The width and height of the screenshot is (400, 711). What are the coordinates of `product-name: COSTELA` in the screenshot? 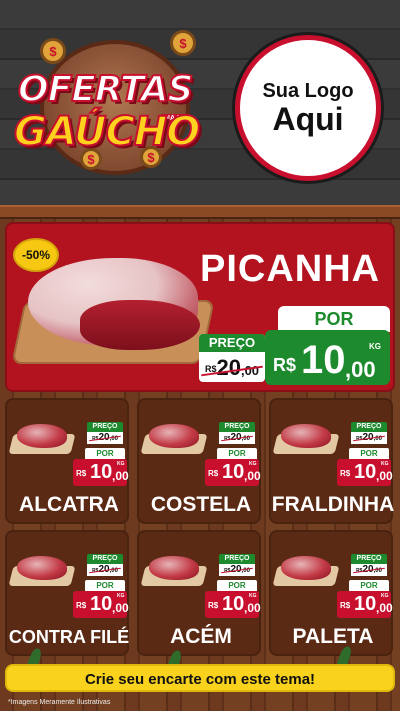 It's located at (201, 504).